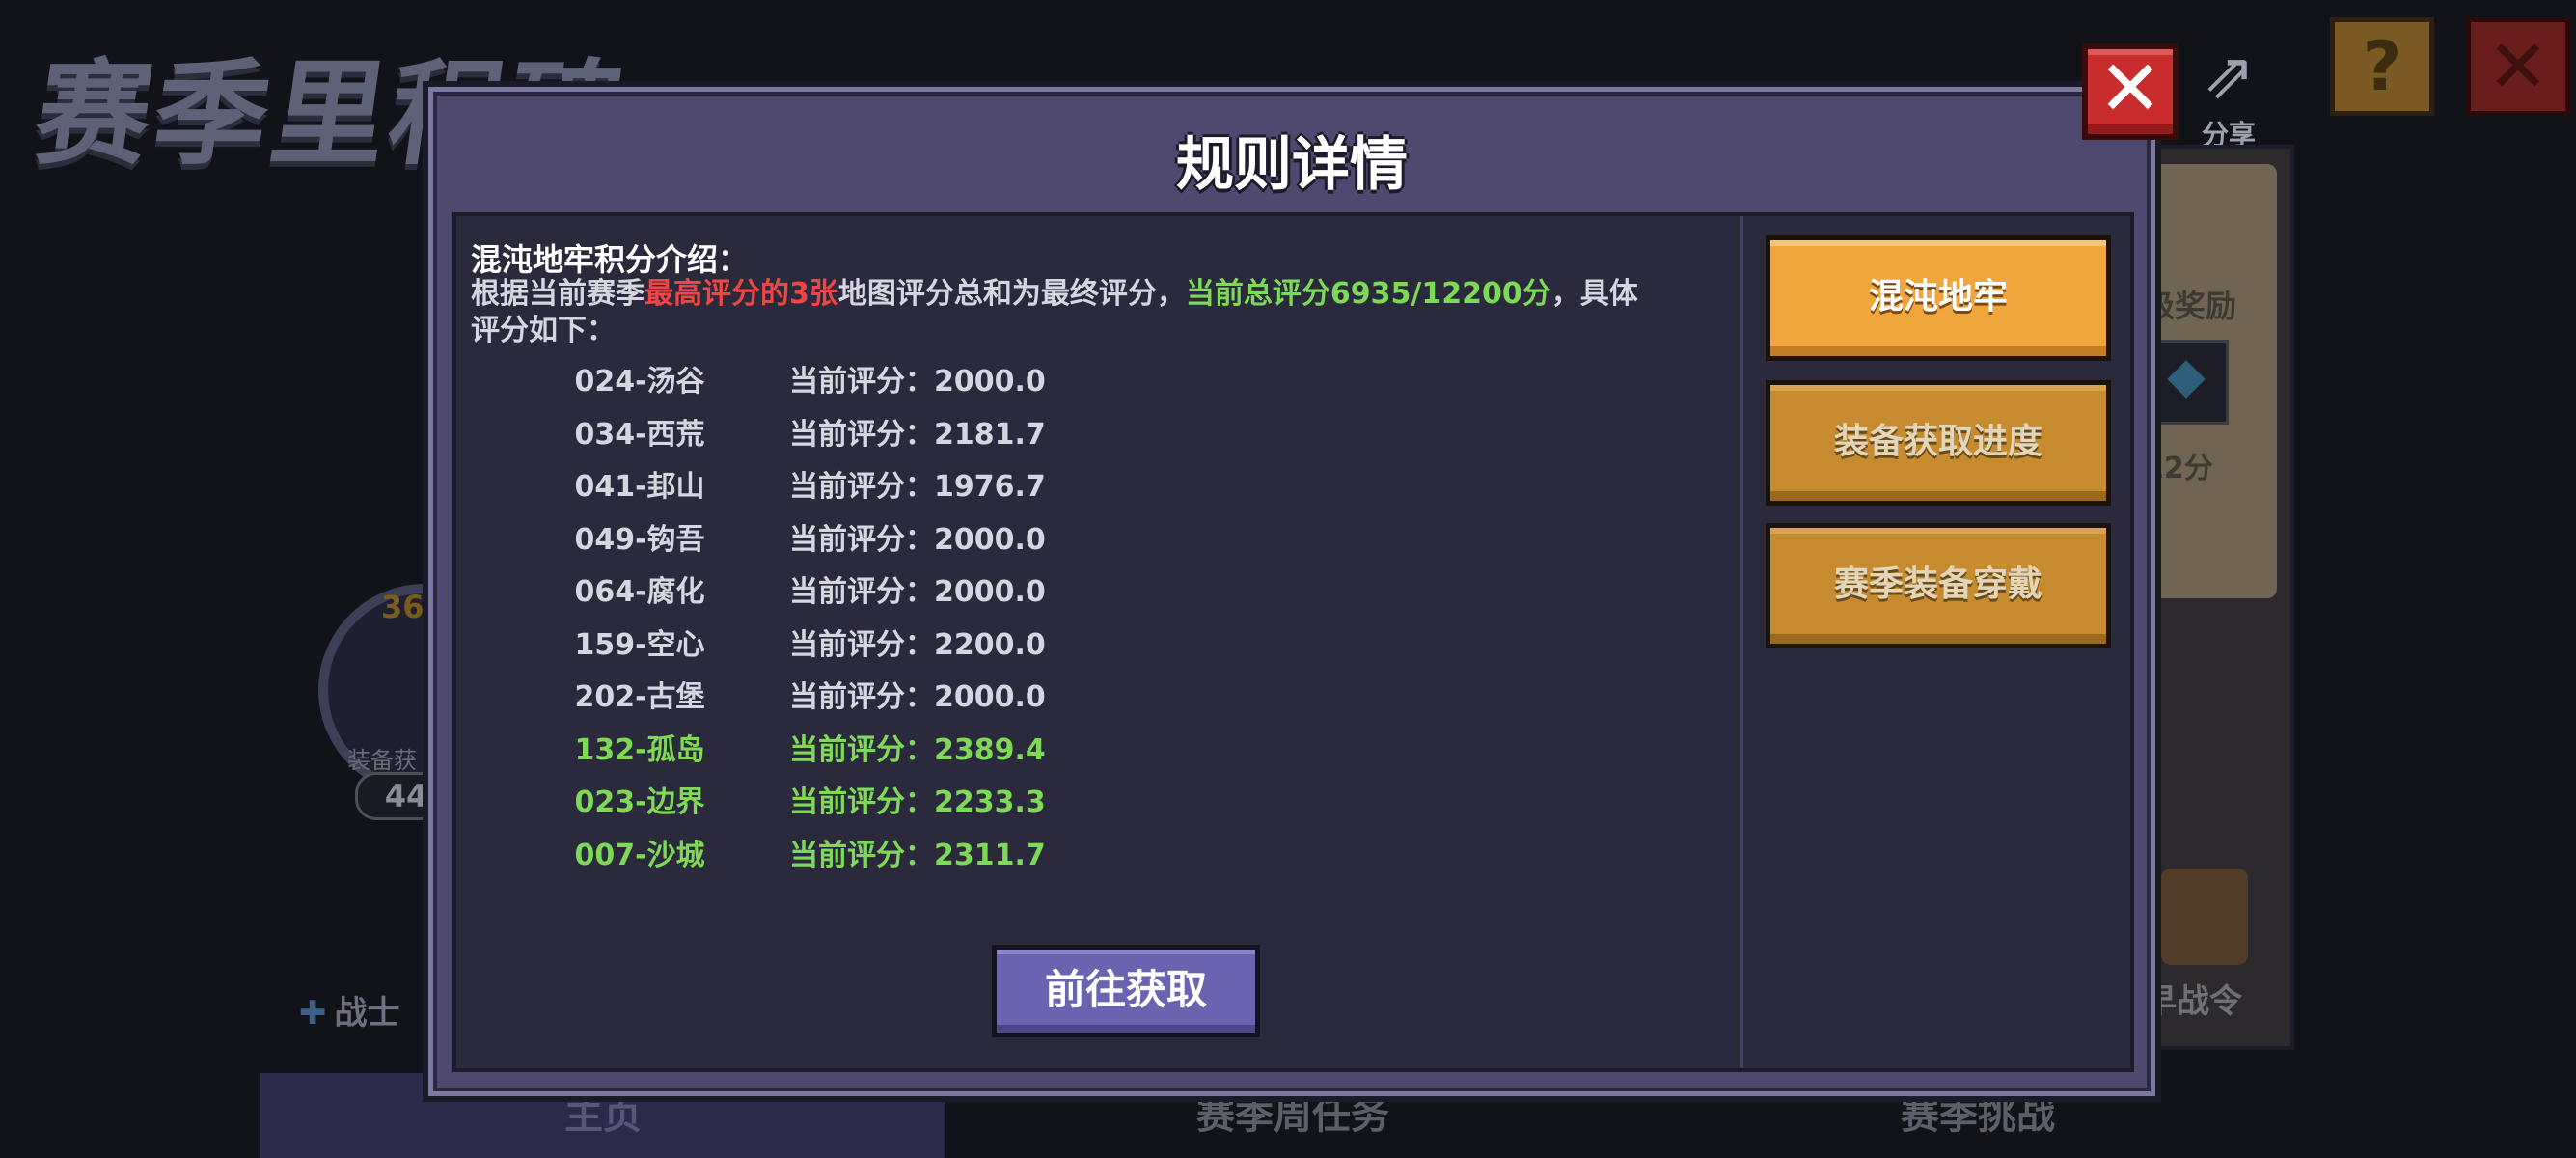  I want to click on close-icon: ✕, so click(2130, 88).